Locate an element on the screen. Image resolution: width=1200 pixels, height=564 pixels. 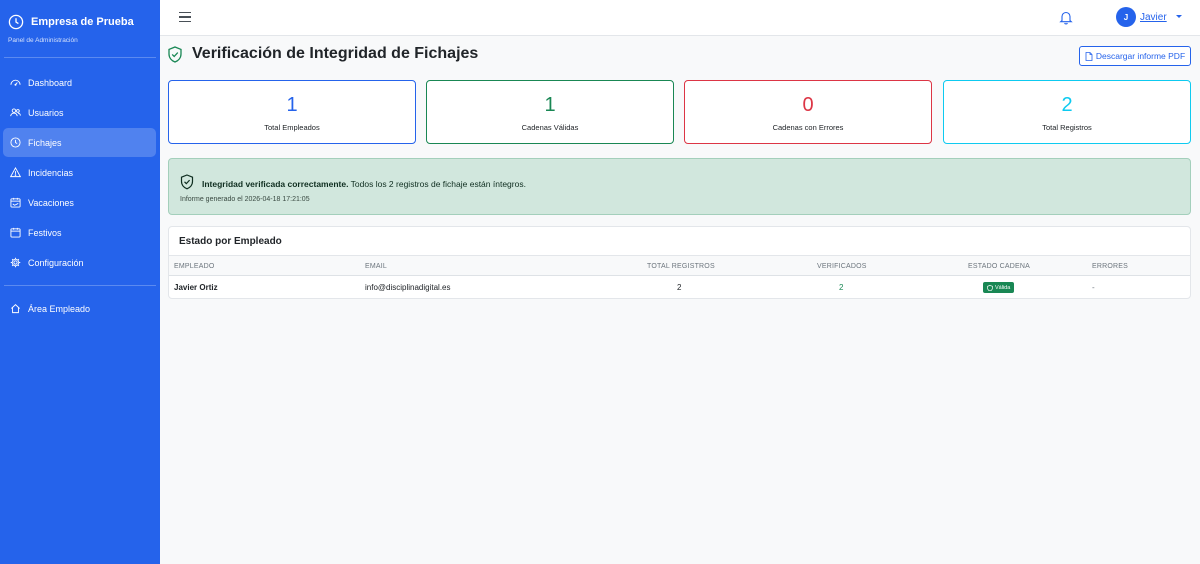
dashboard-icon is located at coordinates (15, 82).